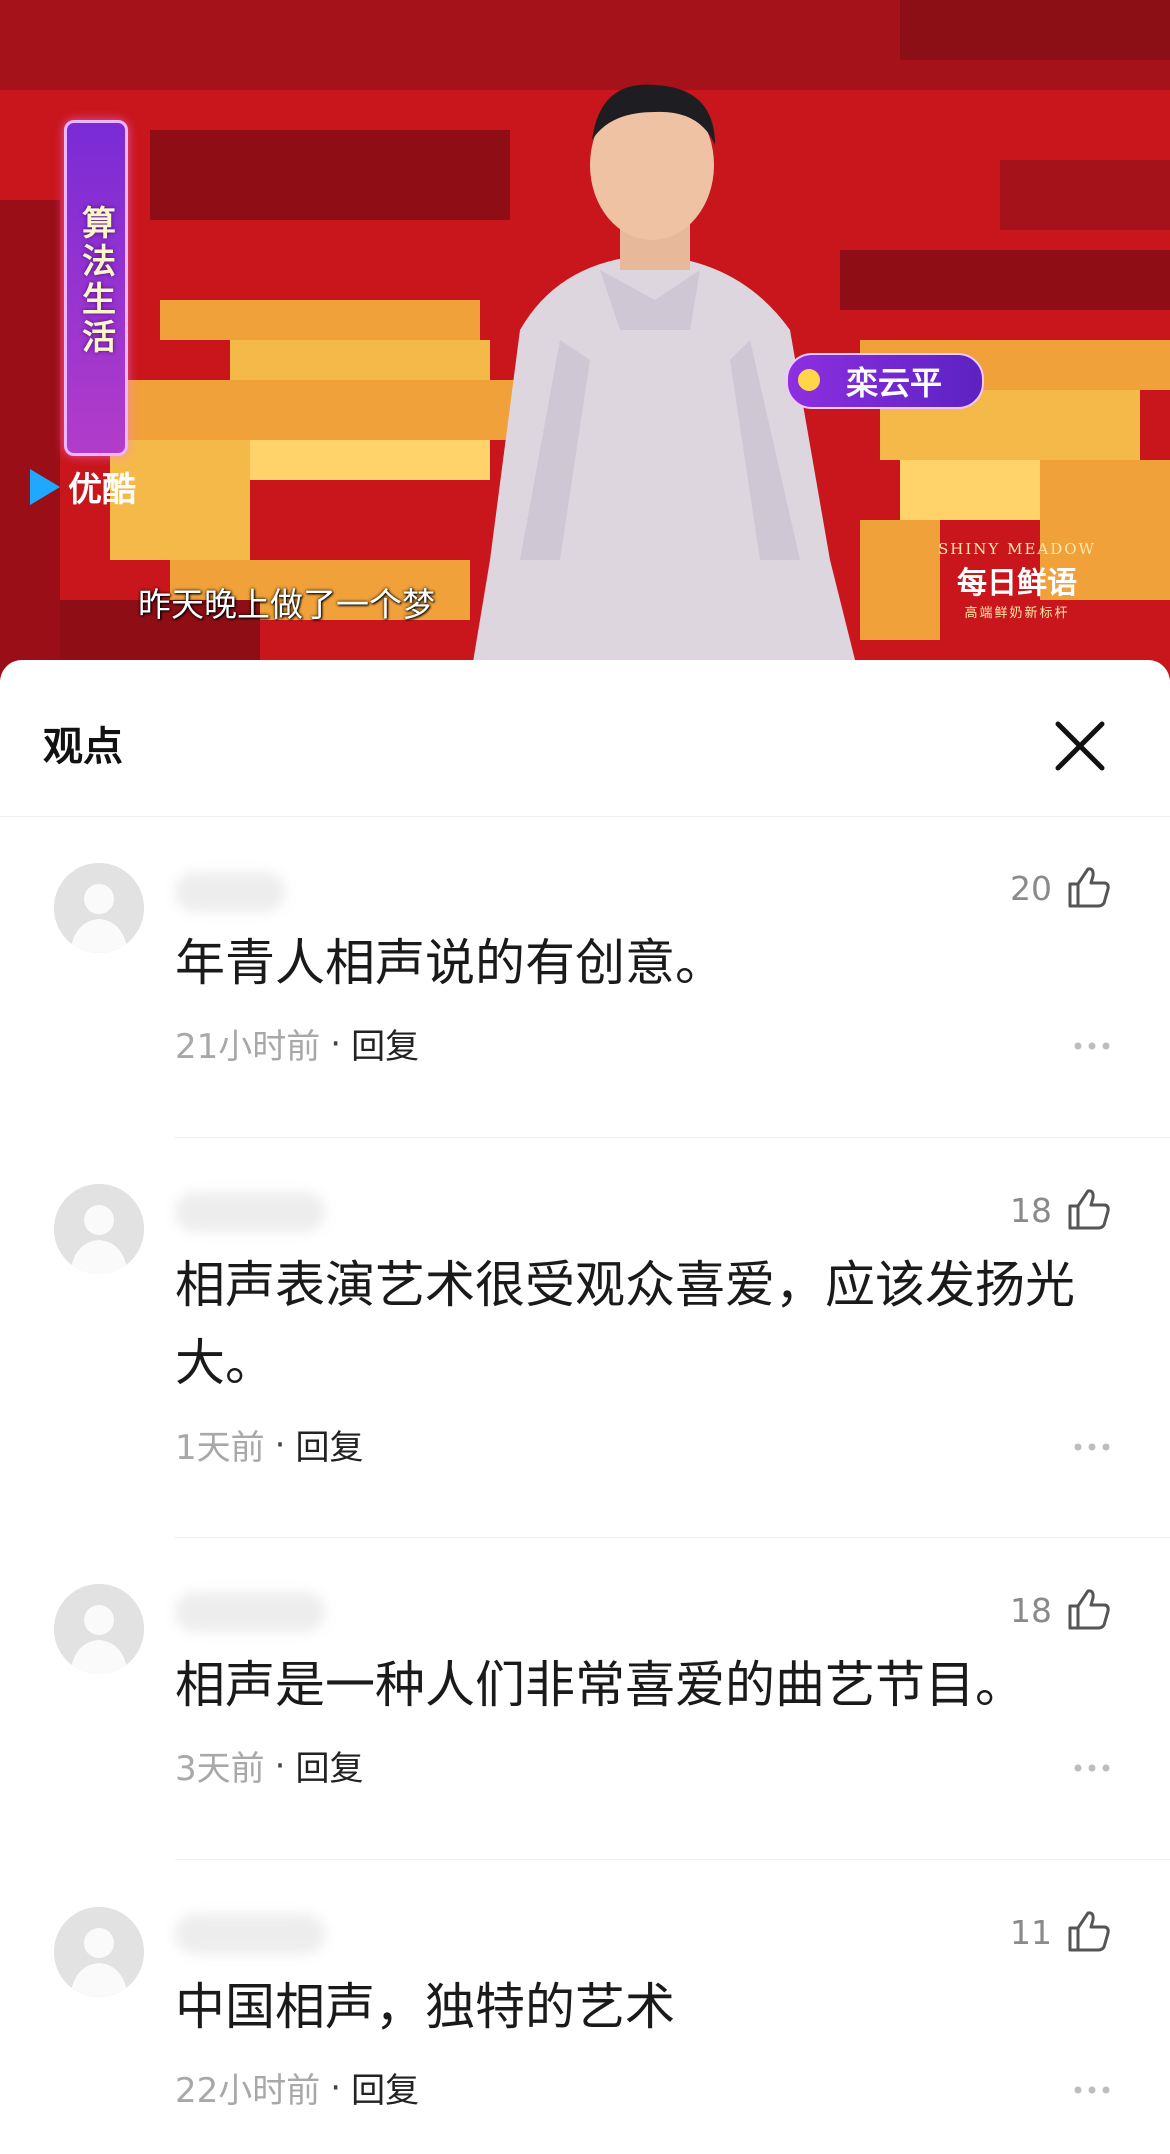 This screenshot has height=2154, width=1170. I want to click on sponsor-tagline: 高端鲜奶新标杆, so click(1017, 613).